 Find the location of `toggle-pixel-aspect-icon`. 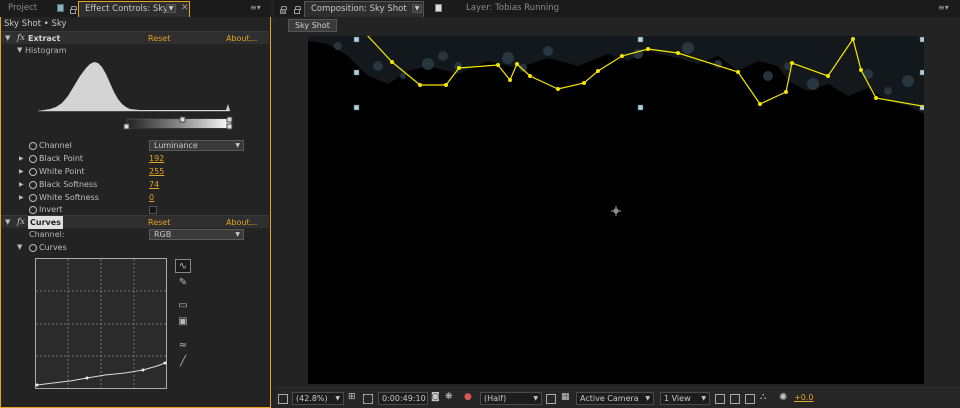

toggle-pixel-aspect-icon is located at coordinates (720, 399).